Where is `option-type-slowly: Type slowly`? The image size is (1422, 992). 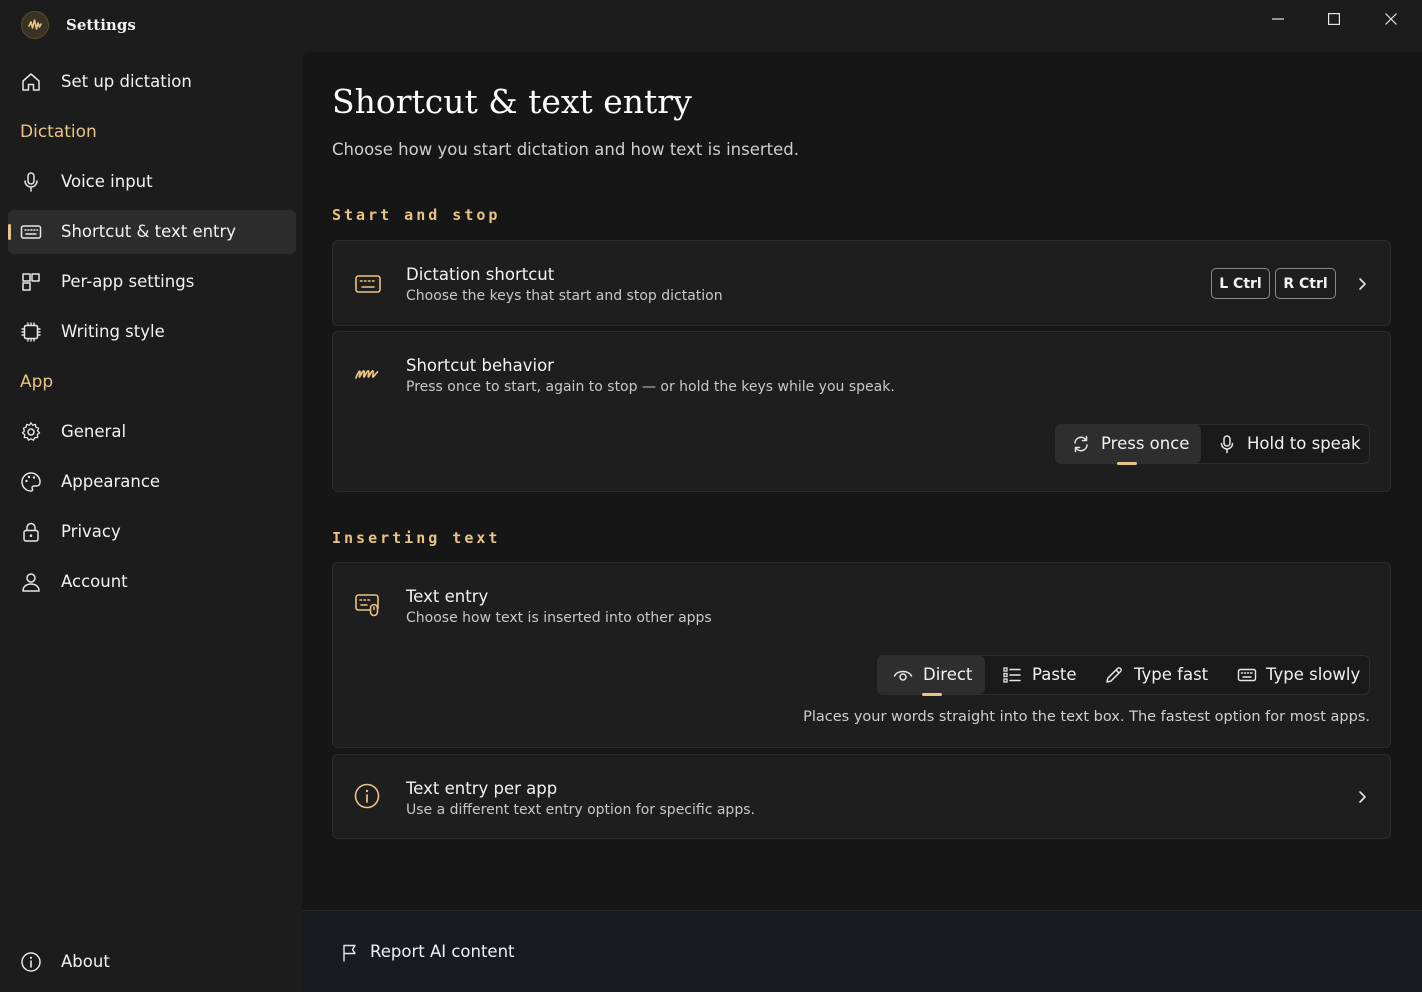
option-type-slowly: Type slowly is located at coordinates (1296, 675).